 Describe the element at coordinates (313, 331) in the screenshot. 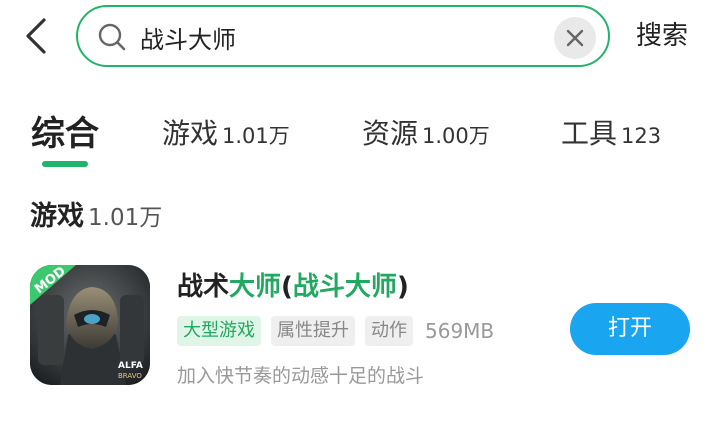

I see `tag-attribute-boost: 属性提升` at that location.